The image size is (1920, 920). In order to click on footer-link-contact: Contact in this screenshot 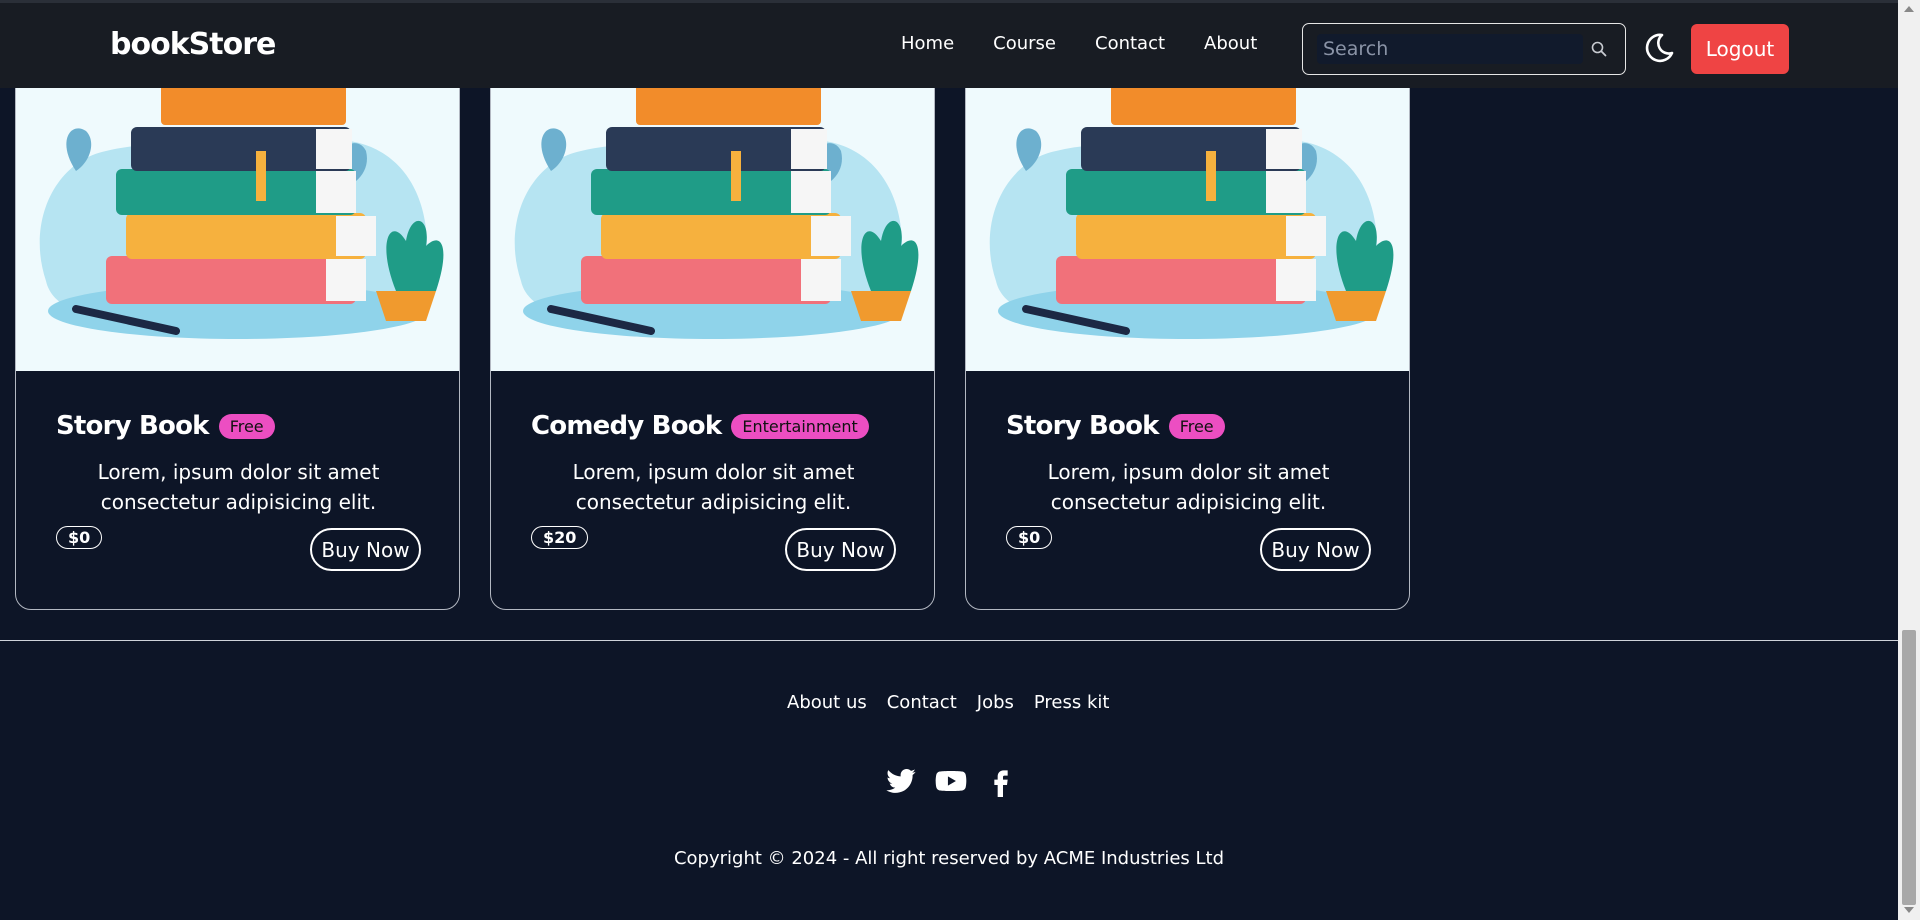, I will do `click(922, 702)`.